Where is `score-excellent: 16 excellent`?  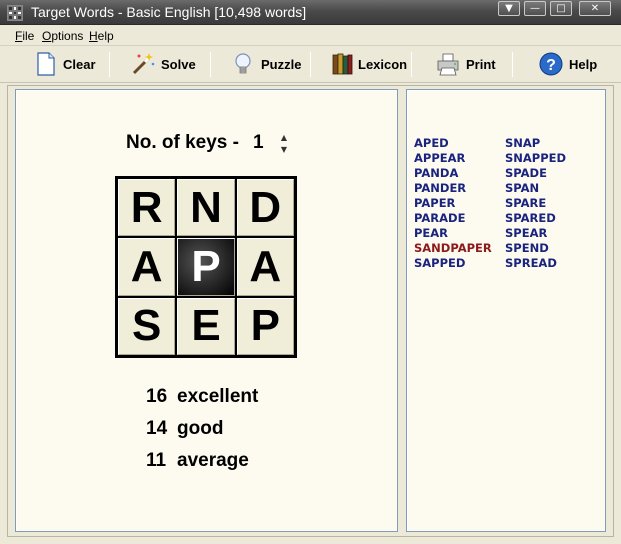
score-excellent: 16 excellent is located at coordinates (202, 396).